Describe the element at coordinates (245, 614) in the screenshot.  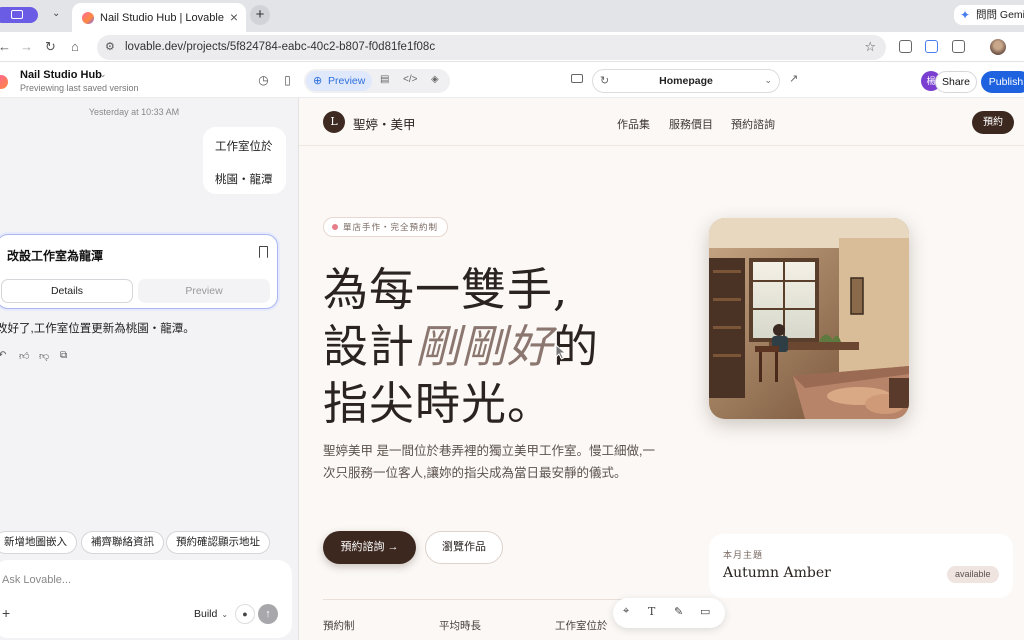
I see `microphone-icon: ●` at that location.